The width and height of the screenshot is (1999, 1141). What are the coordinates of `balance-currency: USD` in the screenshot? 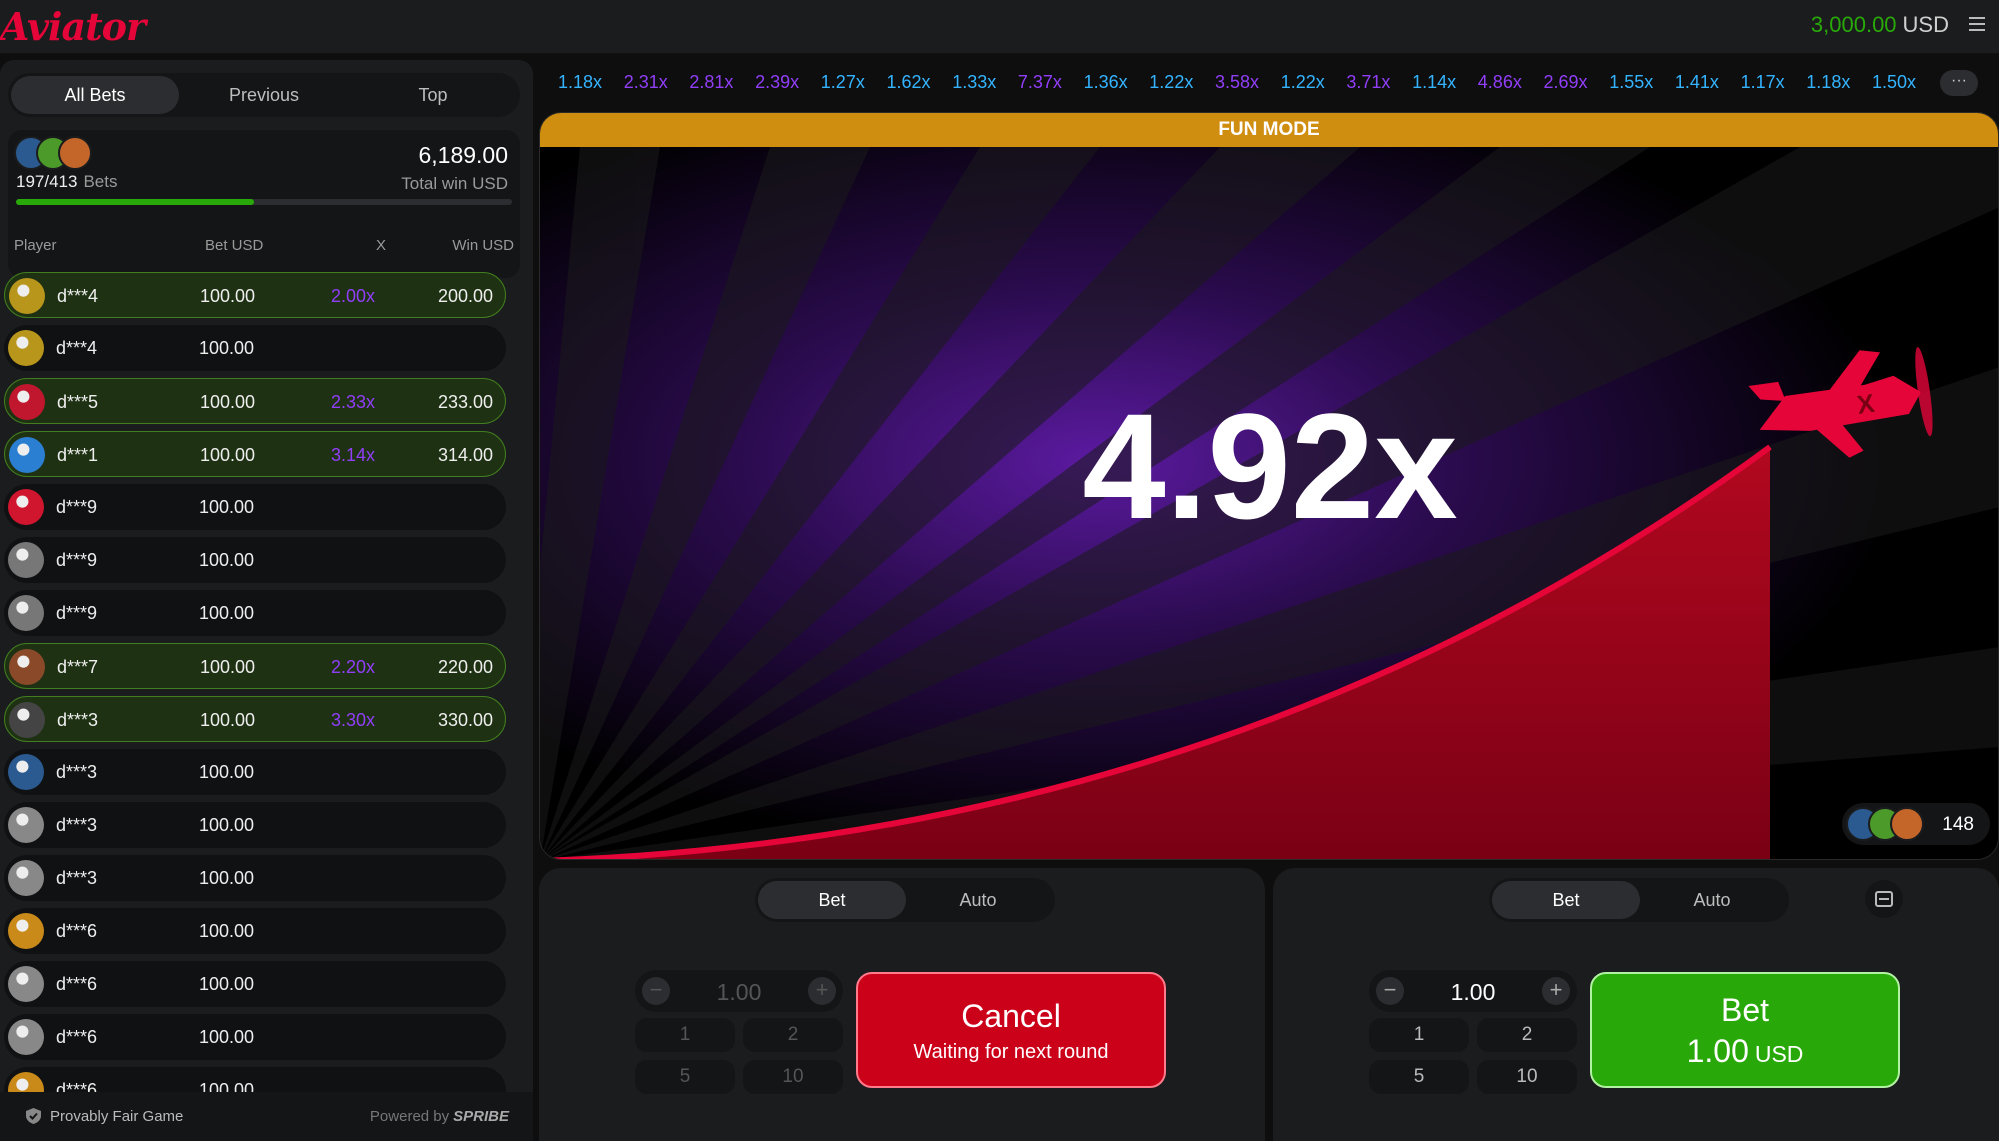 It's located at (1925, 24).